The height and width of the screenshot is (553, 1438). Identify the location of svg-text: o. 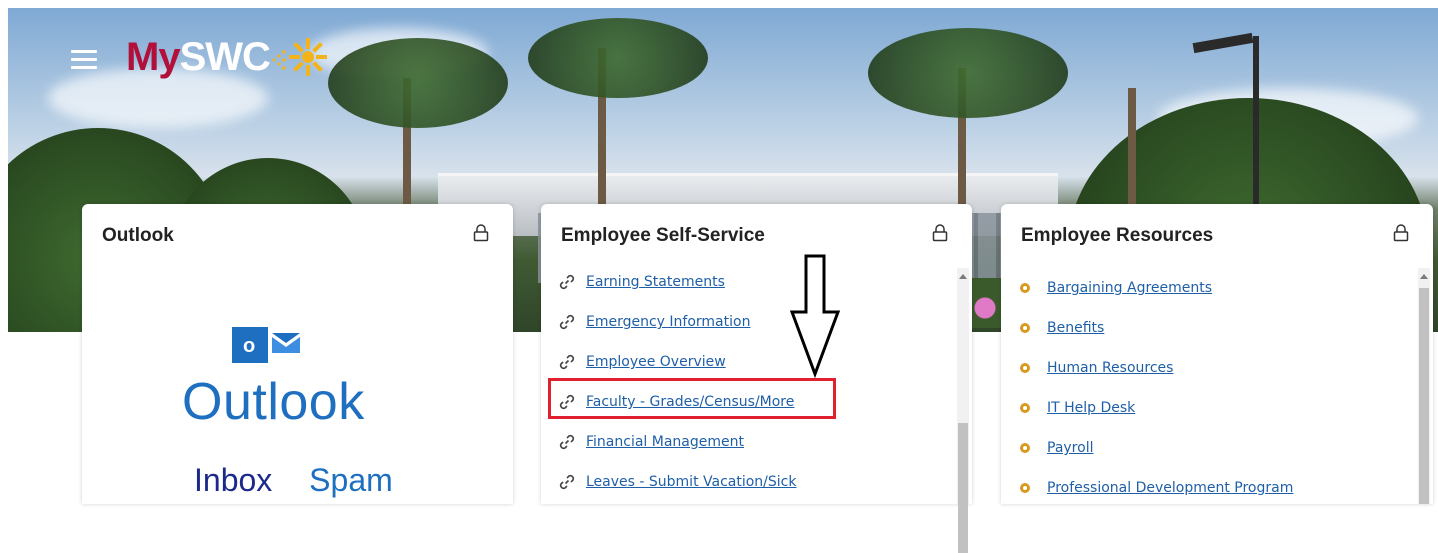
(249, 346).